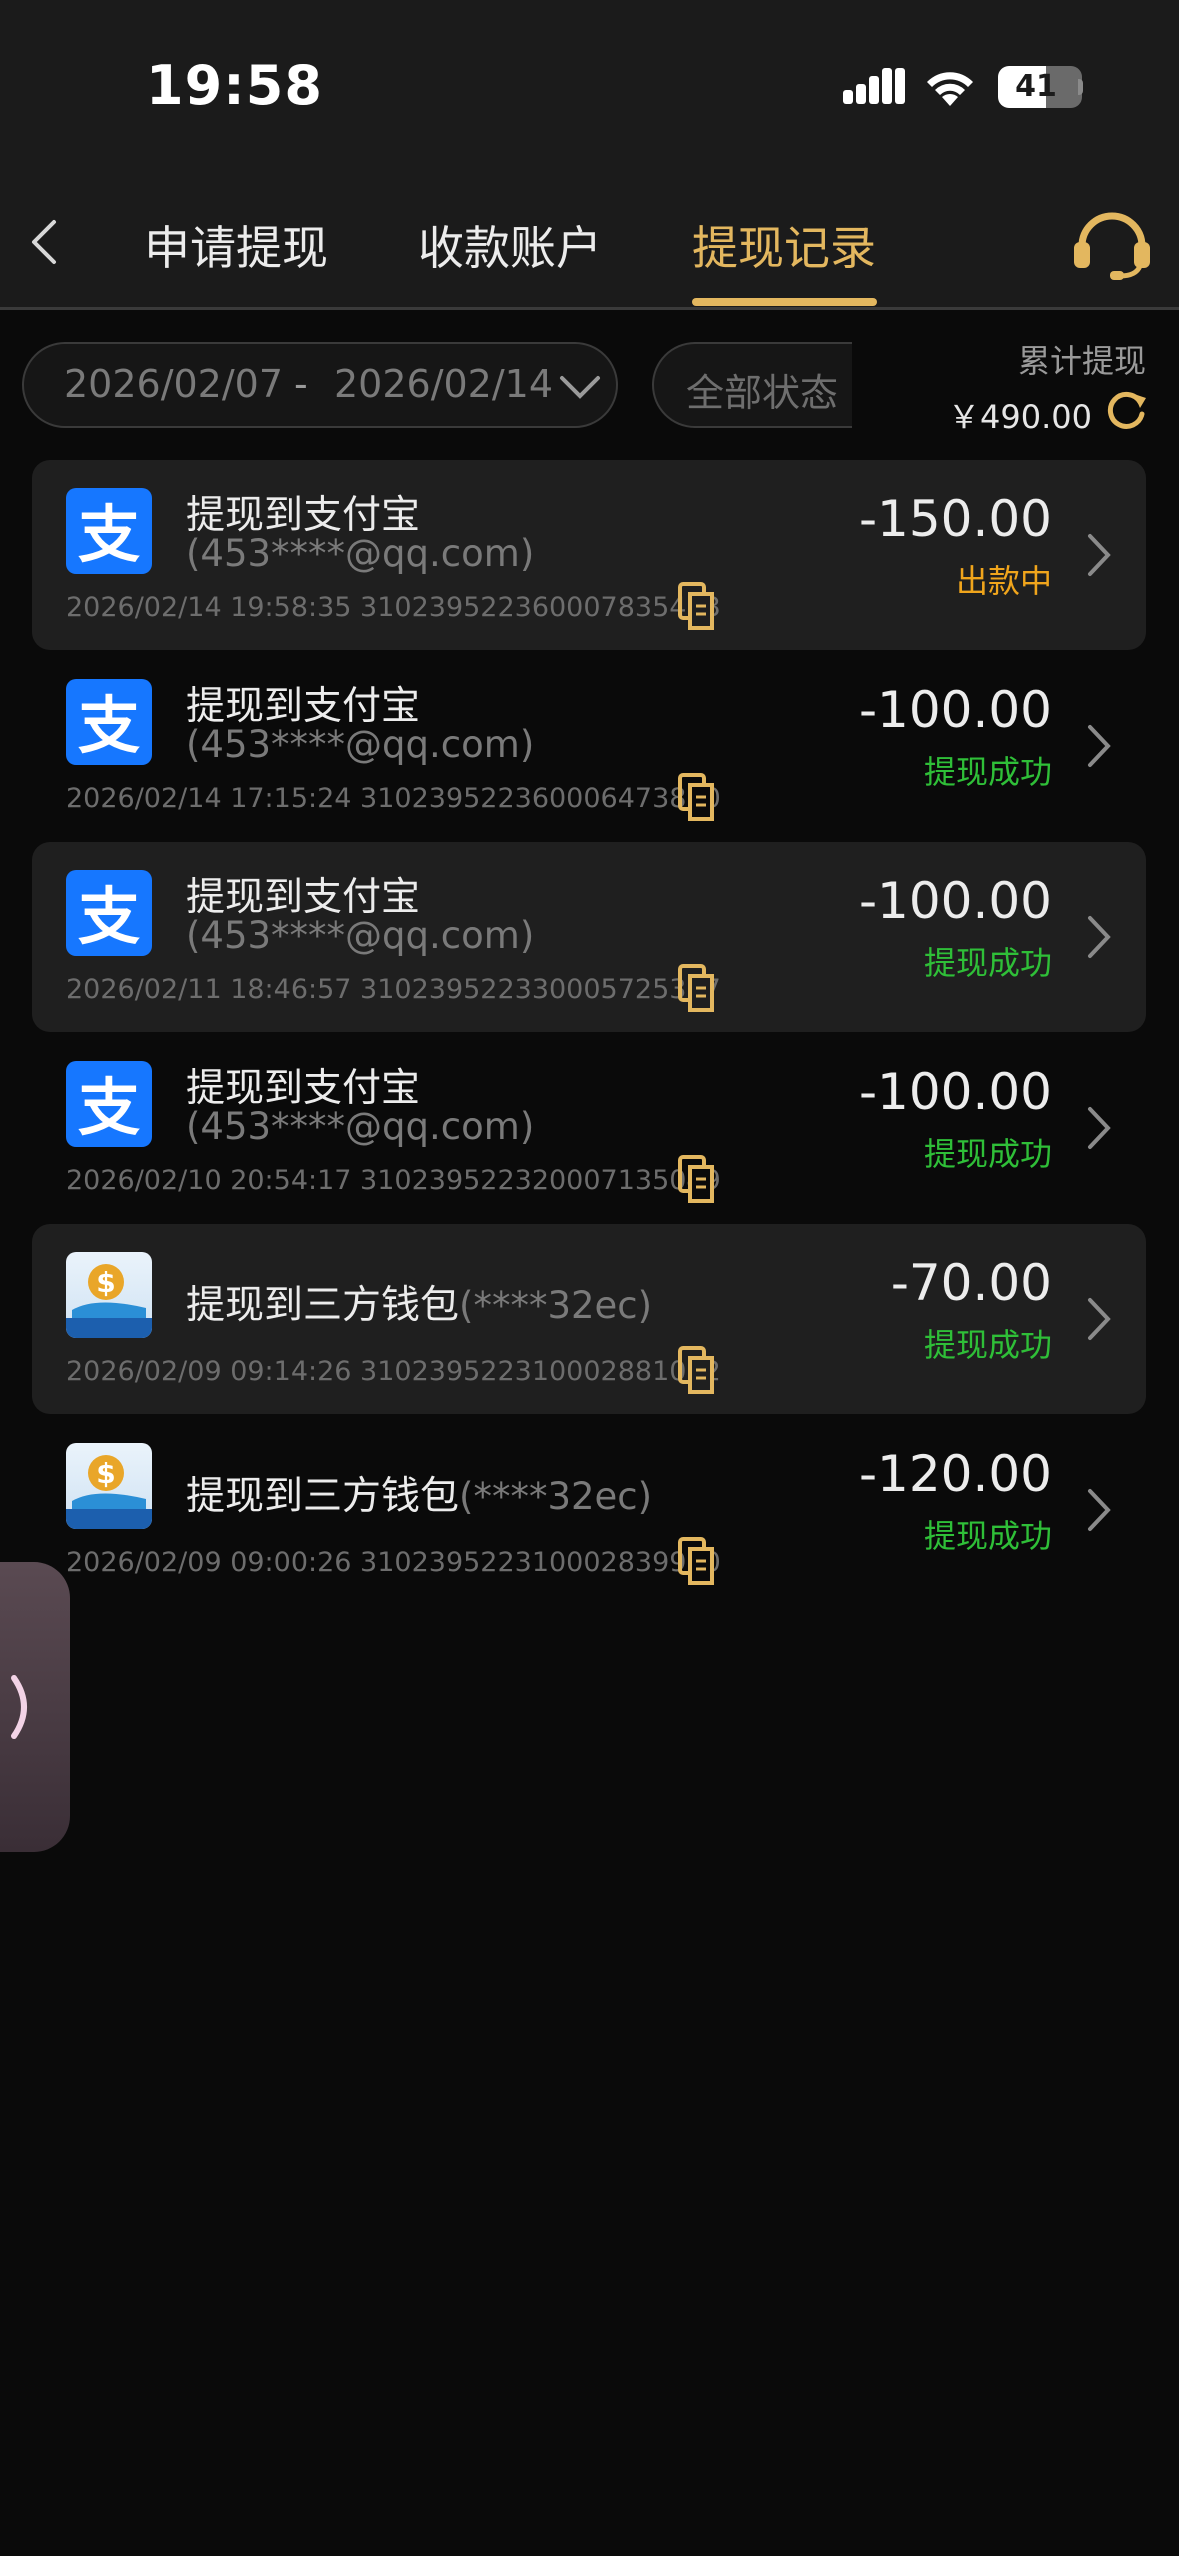  Describe the element at coordinates (784, 245) in the screenshot. I see `tab-withdraw-records: 提现记录` at that location.